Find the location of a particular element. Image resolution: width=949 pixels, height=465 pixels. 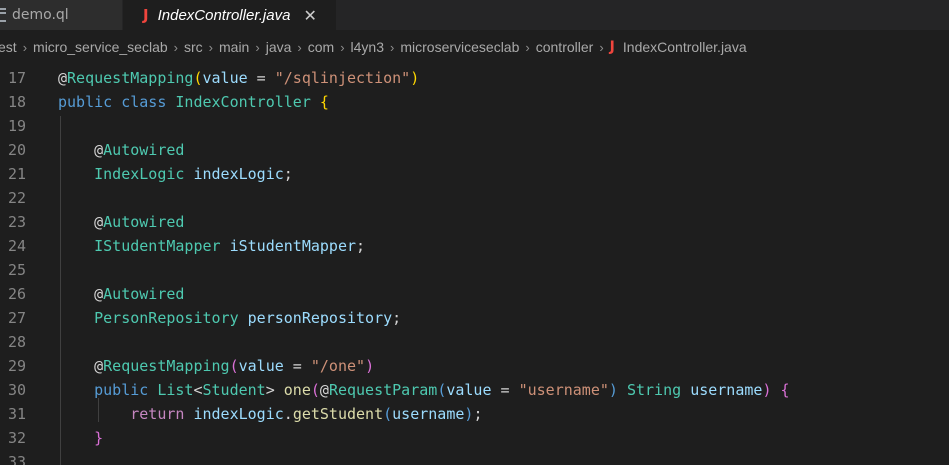

tab-demo-ql: demo.ql is located at coordinates (61, 15).